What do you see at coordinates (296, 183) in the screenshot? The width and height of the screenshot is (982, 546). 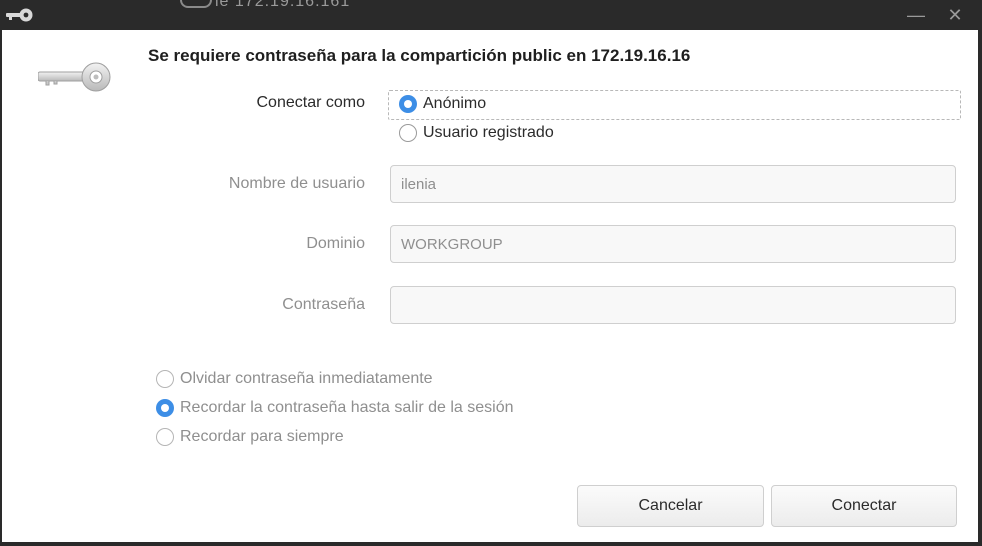 I see `username-label: Nombre de usuario` at bounding box center [296, 183].